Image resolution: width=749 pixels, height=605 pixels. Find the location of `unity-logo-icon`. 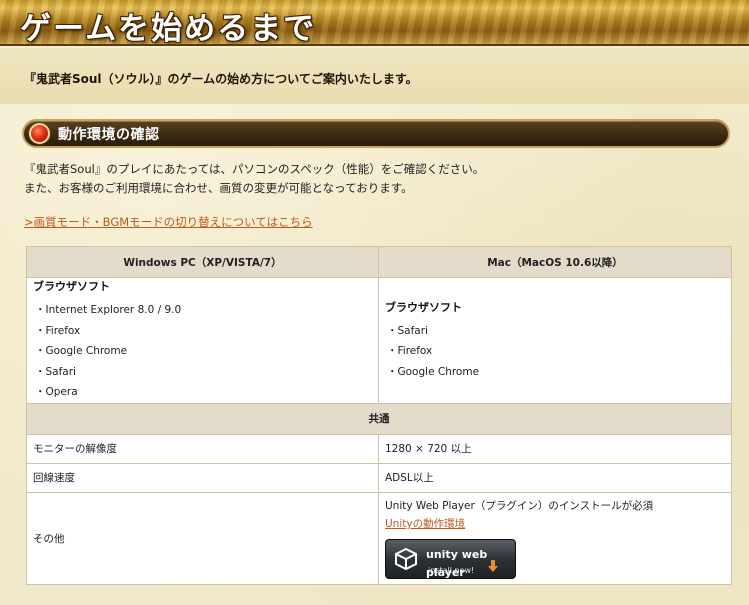

unity-logo-icon is located at coordinates (406, 559).